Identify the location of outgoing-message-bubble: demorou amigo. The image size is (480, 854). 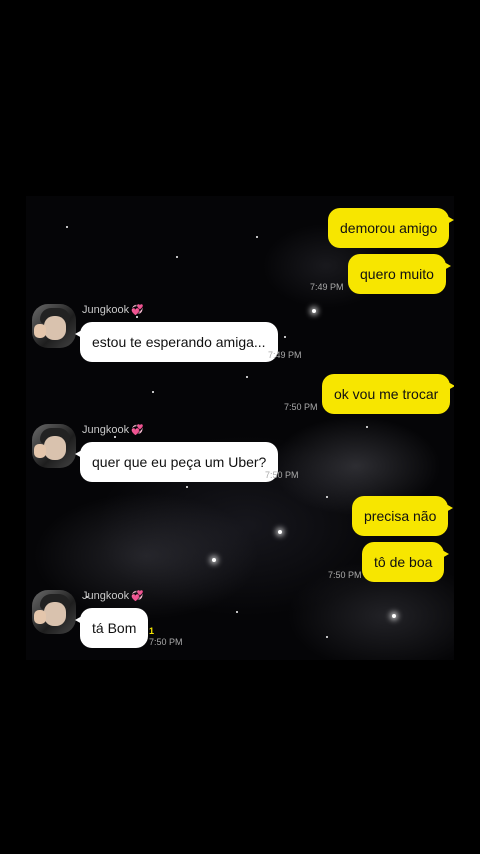
(391, 228).